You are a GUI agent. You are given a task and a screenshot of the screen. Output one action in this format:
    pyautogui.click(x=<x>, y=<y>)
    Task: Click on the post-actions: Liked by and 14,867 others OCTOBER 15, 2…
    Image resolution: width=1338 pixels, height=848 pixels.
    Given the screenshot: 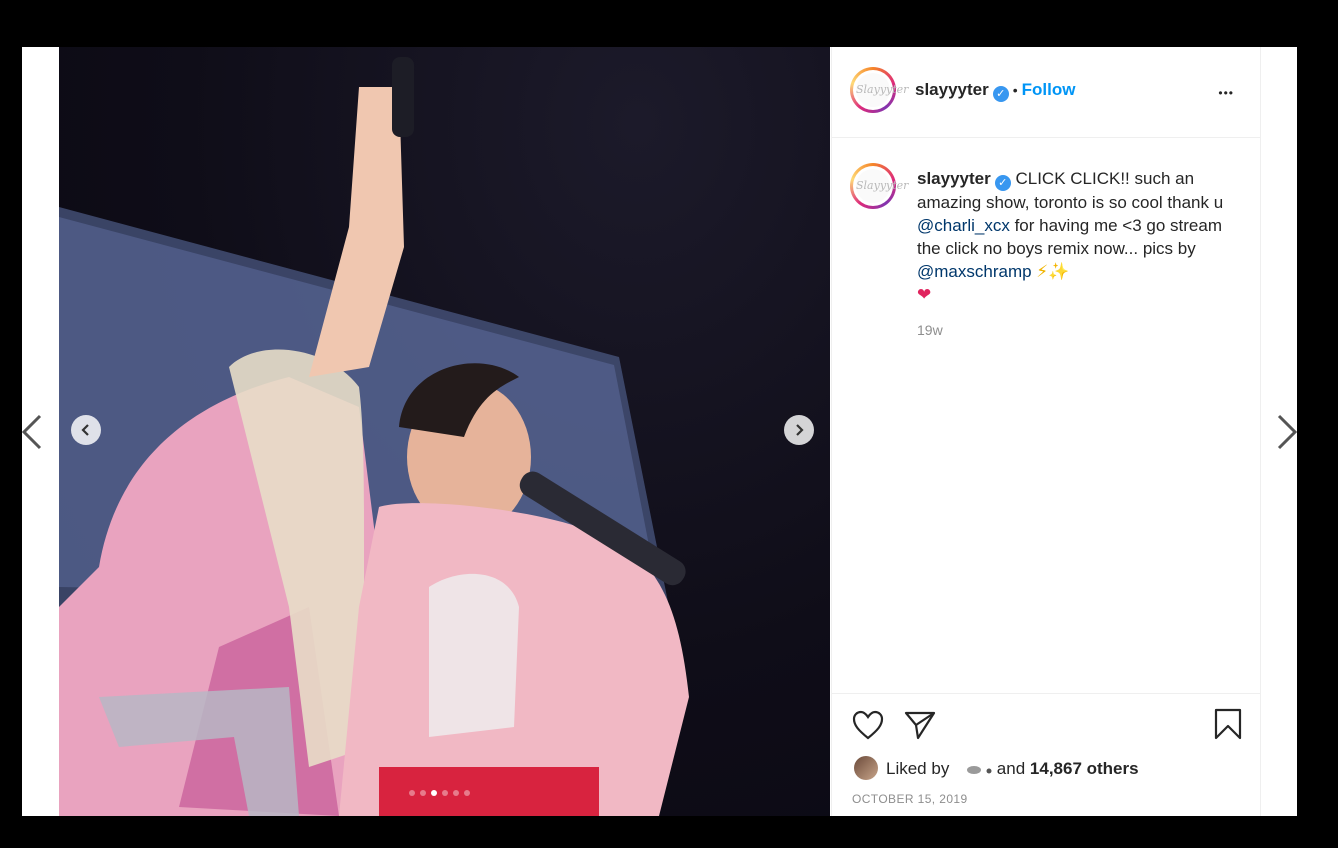 What is the action you would take?
    pyautogui.click(x=1046, y=755)
    